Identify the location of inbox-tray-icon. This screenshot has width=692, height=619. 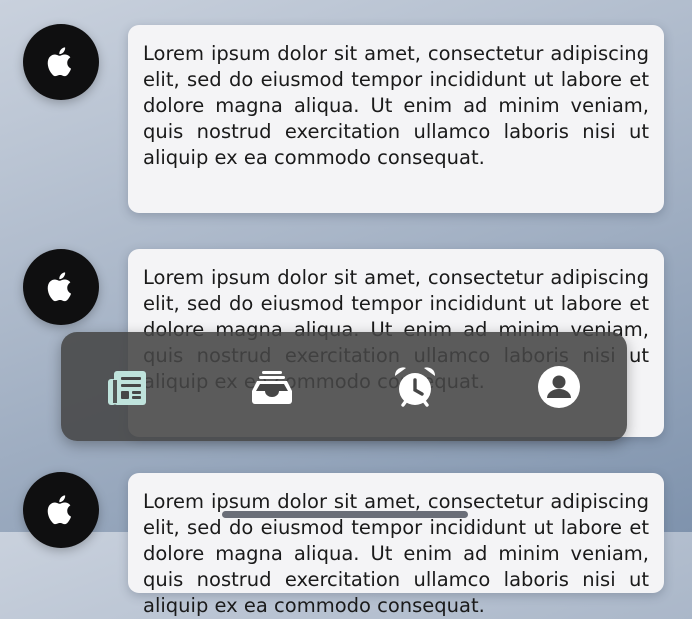
(272, 387).